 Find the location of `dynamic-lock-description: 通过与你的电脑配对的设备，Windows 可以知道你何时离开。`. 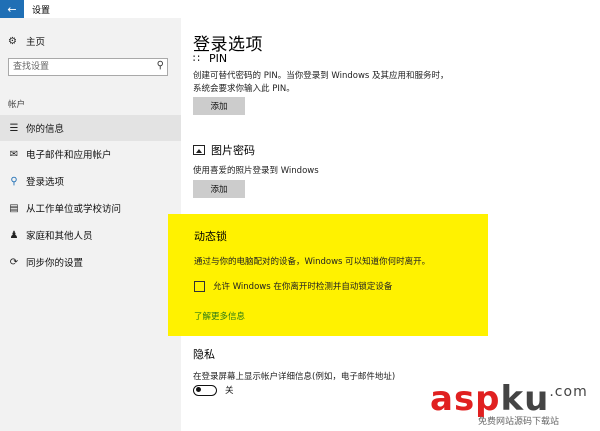

dynamic-lock-description: 通过与你的电脑配对的设备，Windows 可以知道你何时离开。 is located at coordinates (312, 262).